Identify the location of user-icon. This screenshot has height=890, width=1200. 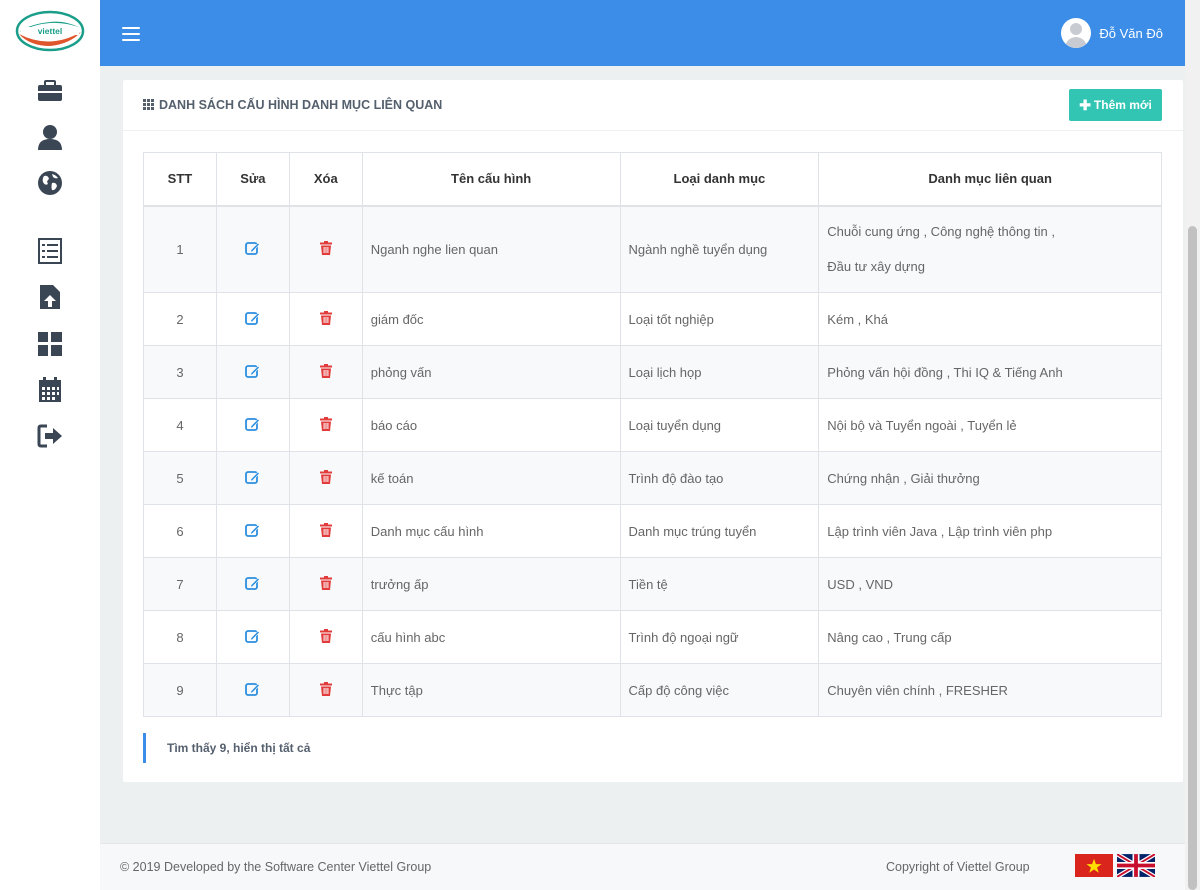
(50, 137).